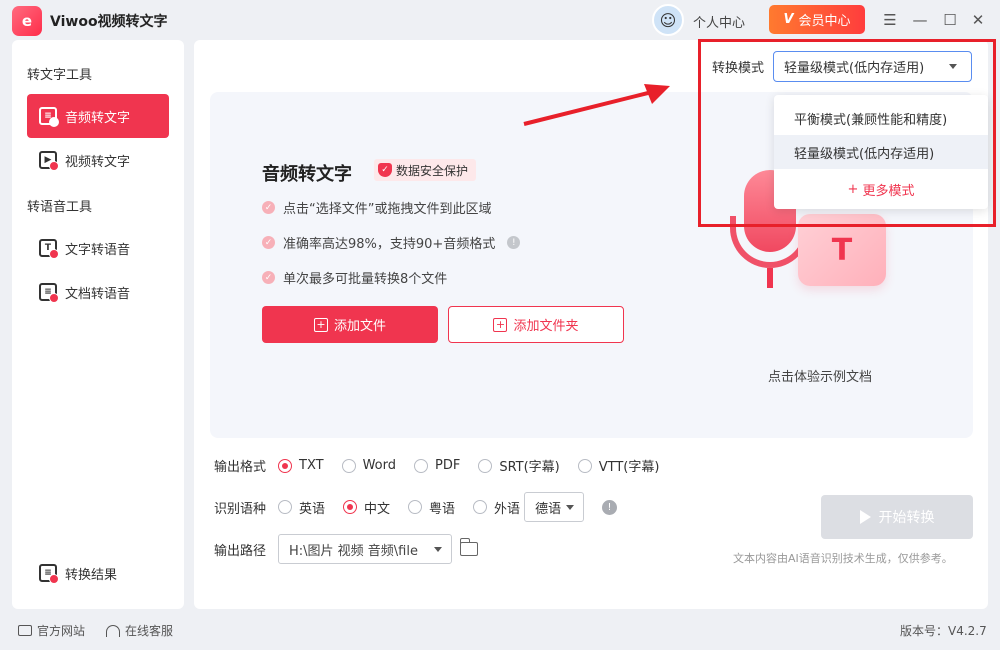 The height and width of the screenshot is (650, 1000). I want to click on vip-center-button: V 会员中心, so click(817, 19).